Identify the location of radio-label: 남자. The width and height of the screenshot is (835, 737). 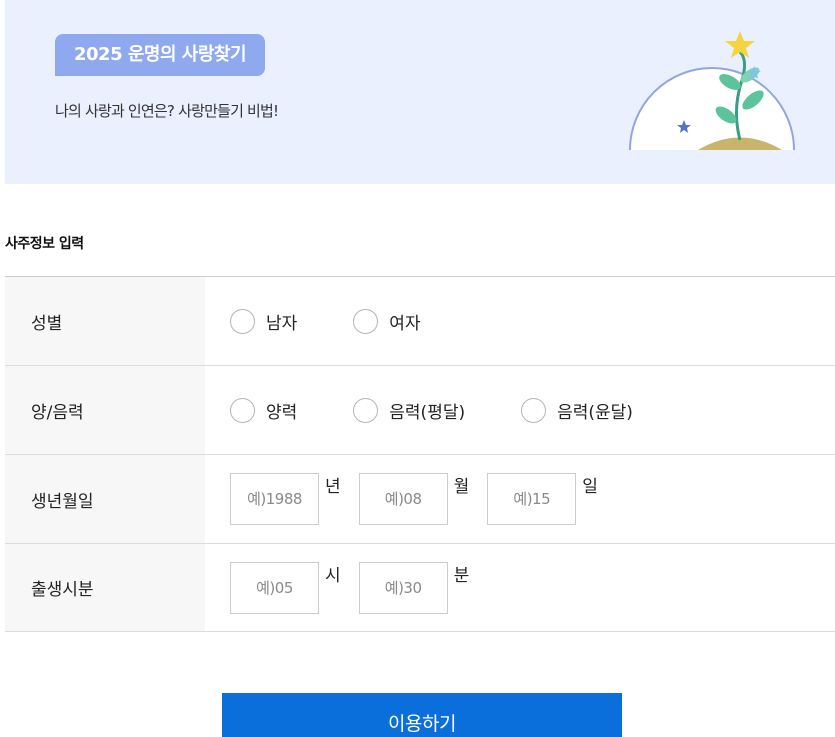
(282, 323).